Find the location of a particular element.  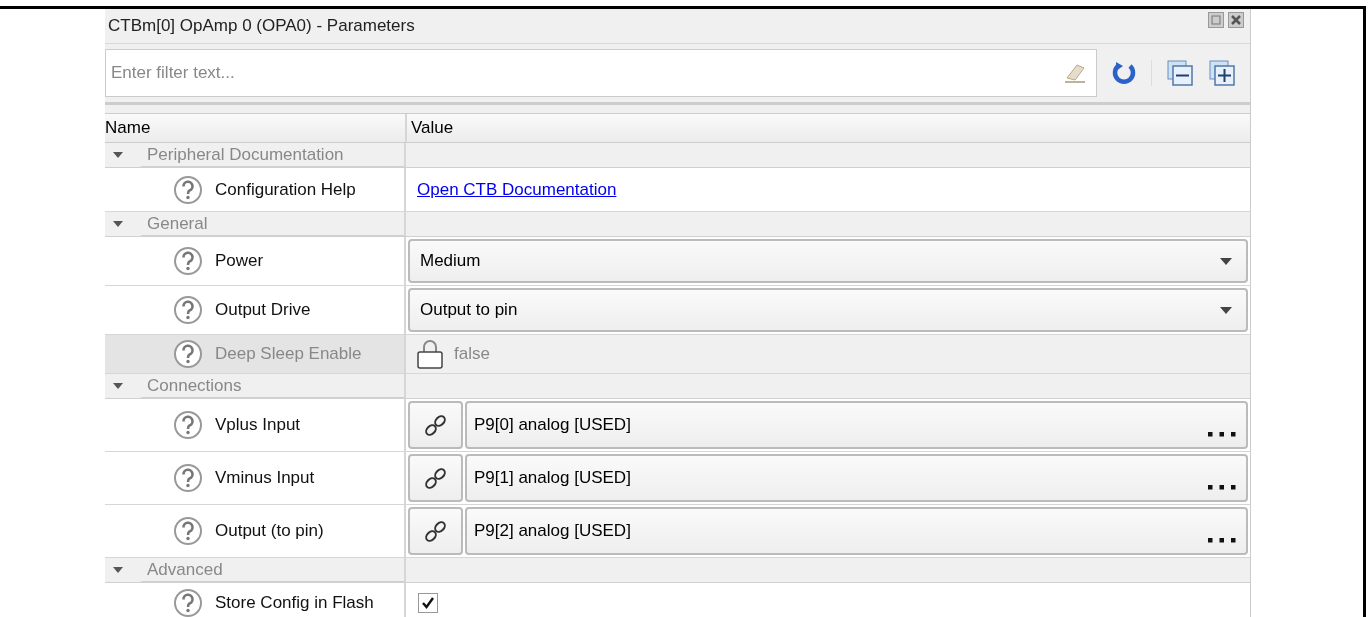

refresh-icon is located at coordinates (1124, 73).